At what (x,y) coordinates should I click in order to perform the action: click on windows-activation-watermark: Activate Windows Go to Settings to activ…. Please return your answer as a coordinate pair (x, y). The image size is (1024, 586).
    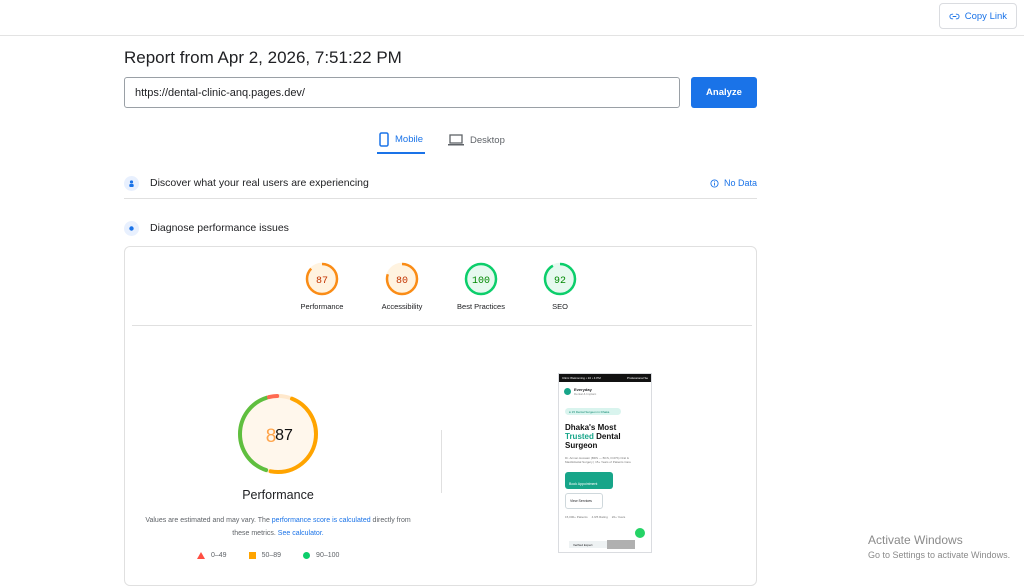
    Looking at the image, I should click on (939, 546).